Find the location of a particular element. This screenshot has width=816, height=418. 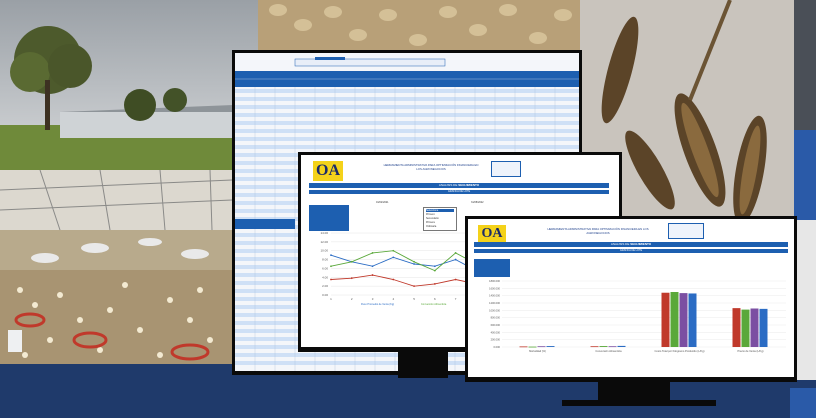

y-tick-label: 12.00 is located at coordinates (324, 242).